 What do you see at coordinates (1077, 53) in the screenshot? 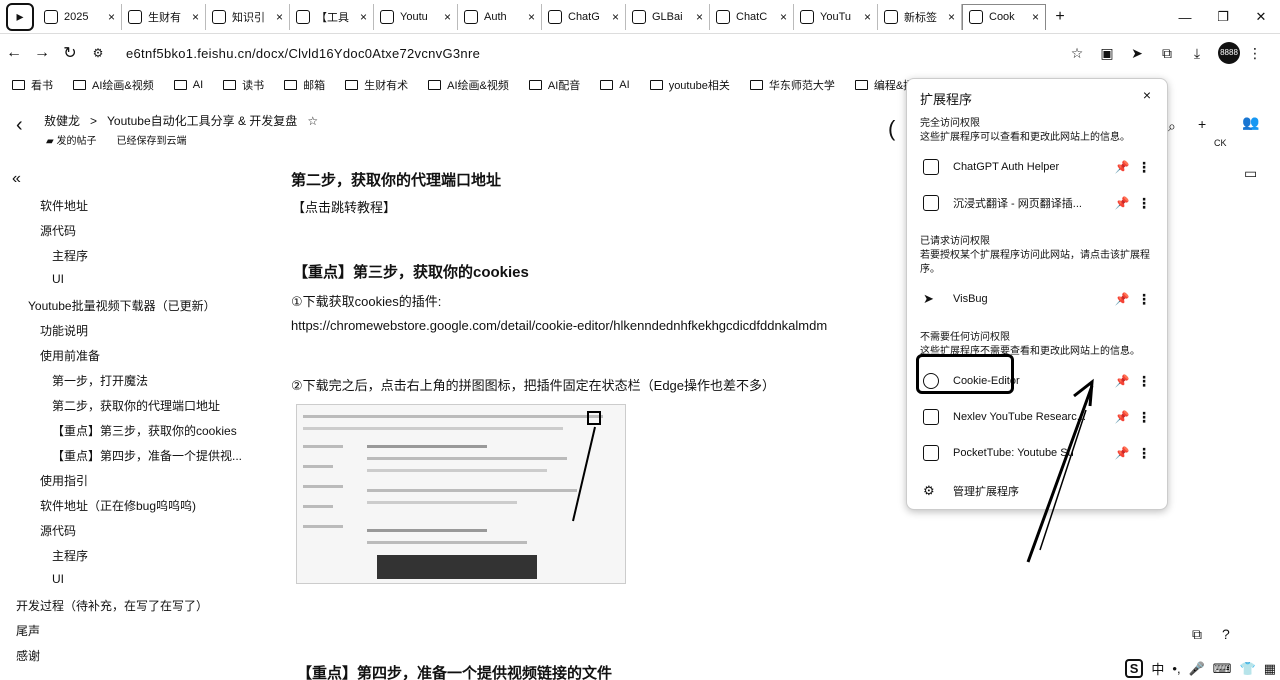
I see `star-bookmark-icon: ☆` at bounding box center [1077, 53].